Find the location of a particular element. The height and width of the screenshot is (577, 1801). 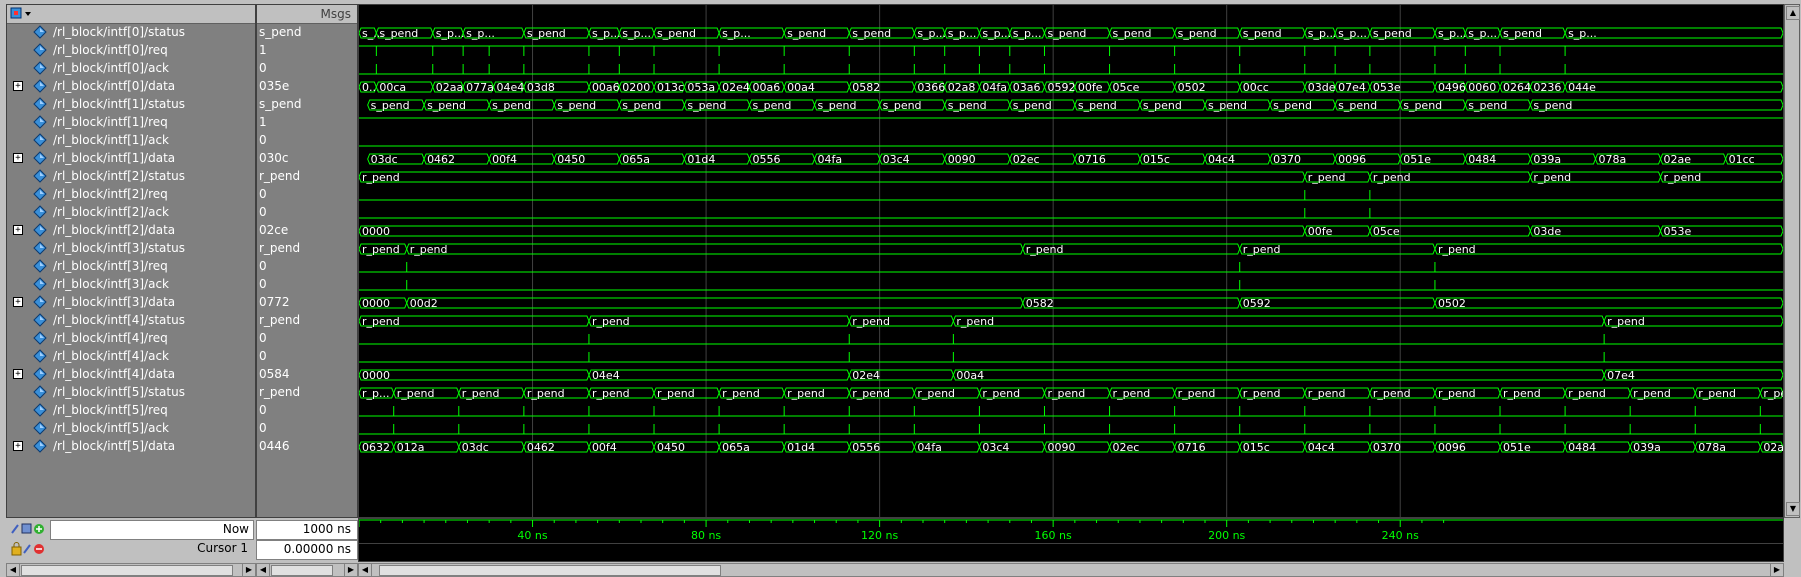

signal-row: /rl_block/intf[5]/status is located at coordinates (131, 392).